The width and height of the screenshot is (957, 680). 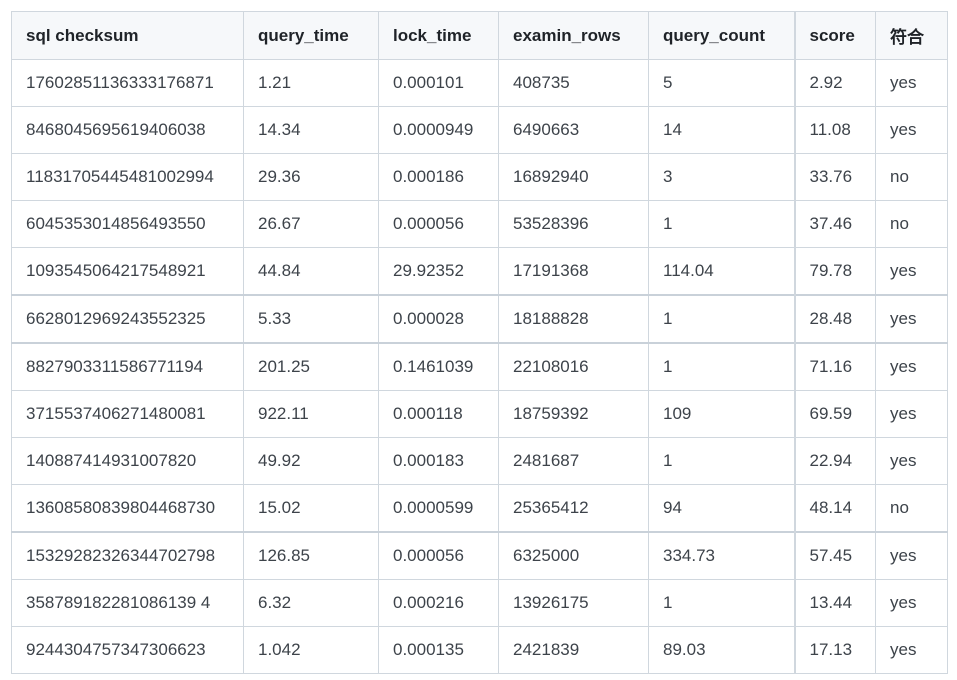 What do you see at coordinates (834, 177) in the screenshot?
I see `score-cell: 33.76` at bounding box center [834, 177].